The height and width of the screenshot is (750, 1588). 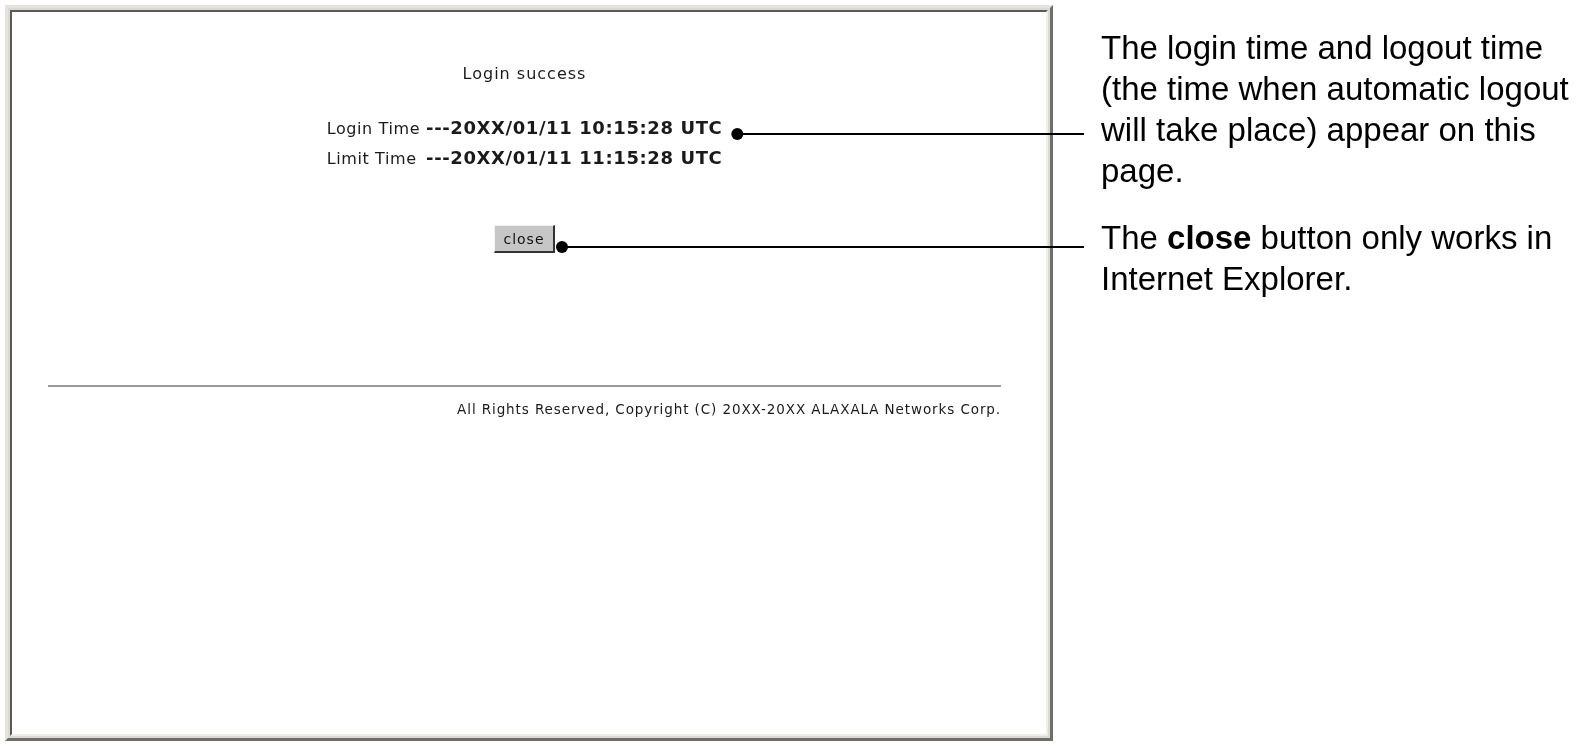 I want to click on close-button: close, so click(x=524, y=239).